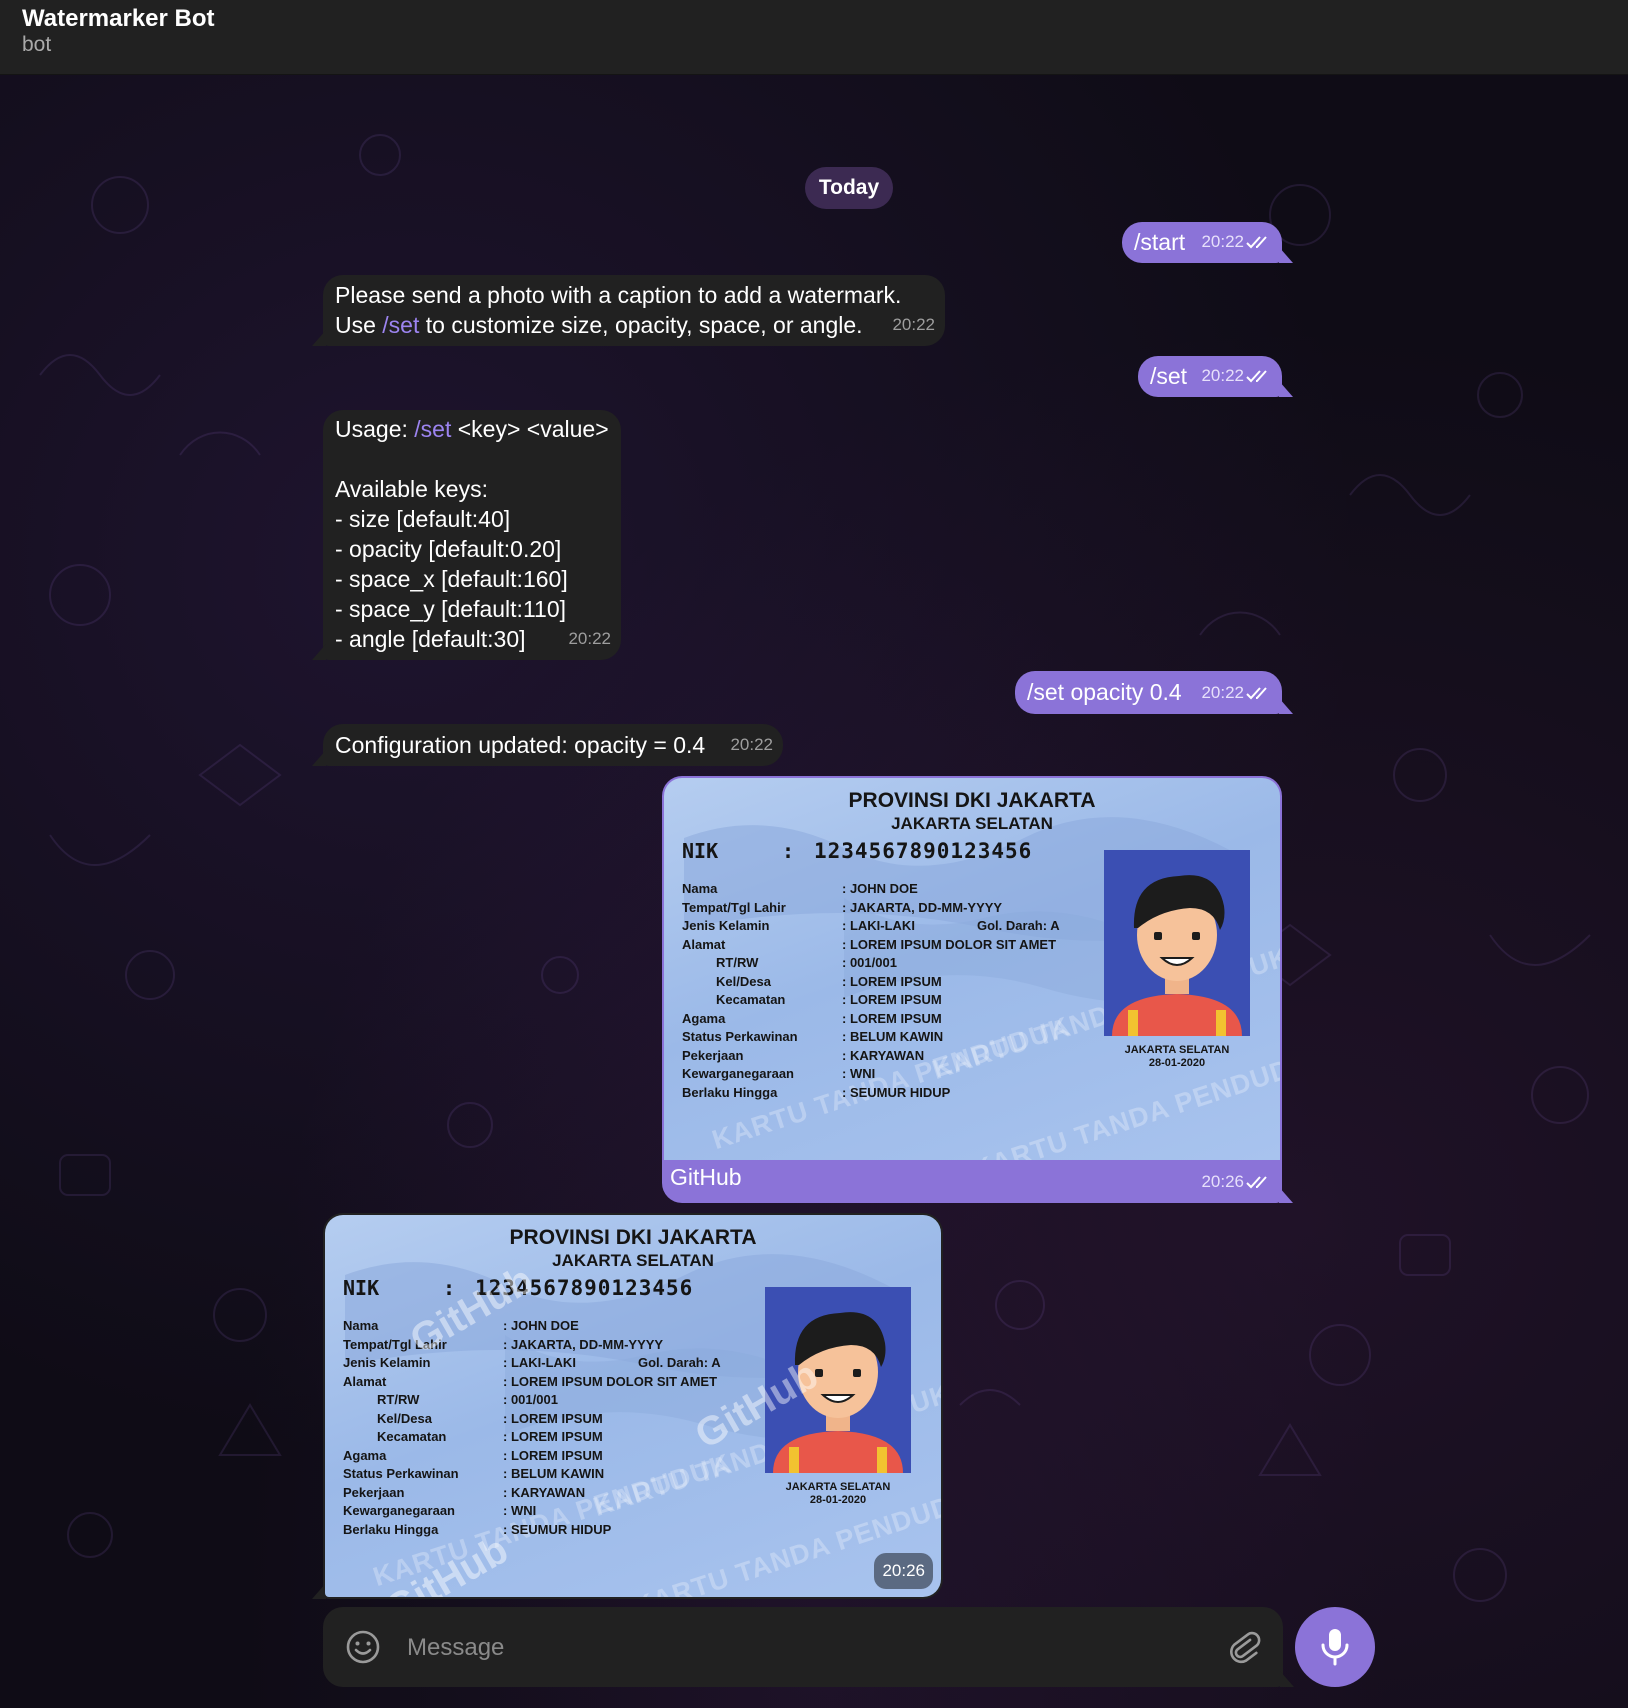  Describe the element at coordinates (1222, 1181) in the screenshot. I see `message-time: 20:26` at that location.